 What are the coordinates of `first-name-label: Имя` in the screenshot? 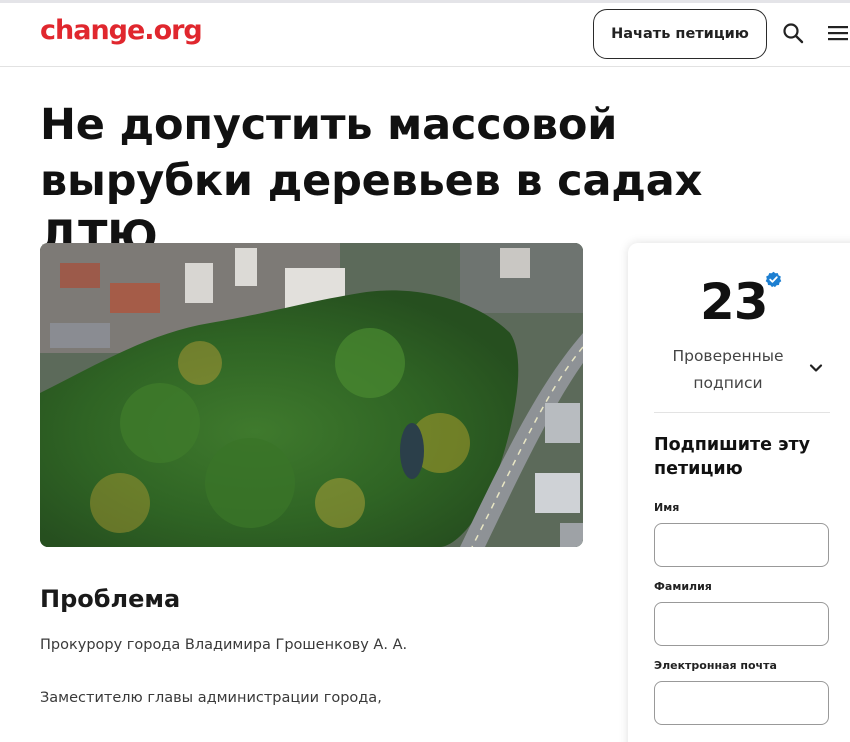 It's located at (667, 507).